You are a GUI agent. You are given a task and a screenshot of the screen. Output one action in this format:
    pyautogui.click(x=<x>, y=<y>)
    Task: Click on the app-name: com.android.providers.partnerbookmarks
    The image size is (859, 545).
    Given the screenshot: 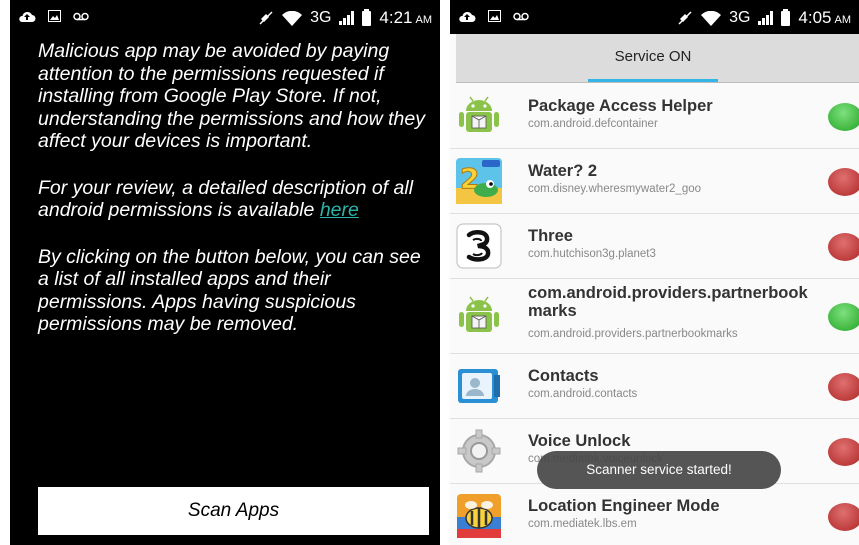 What is the action you would take?
    pyautogui.click(x=668, y=302)
    